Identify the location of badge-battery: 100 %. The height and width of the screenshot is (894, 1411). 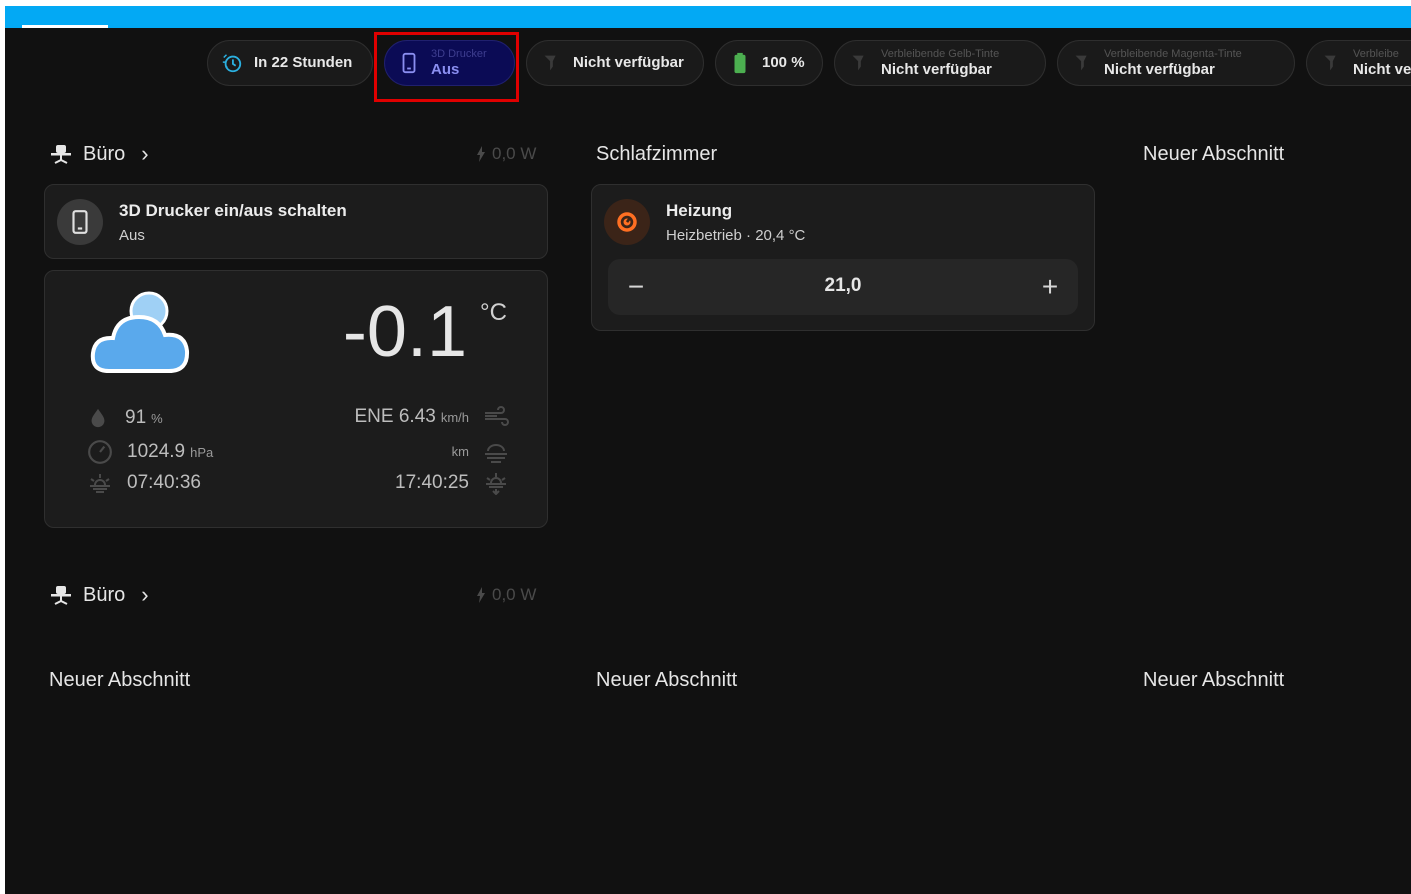
(769, 63).